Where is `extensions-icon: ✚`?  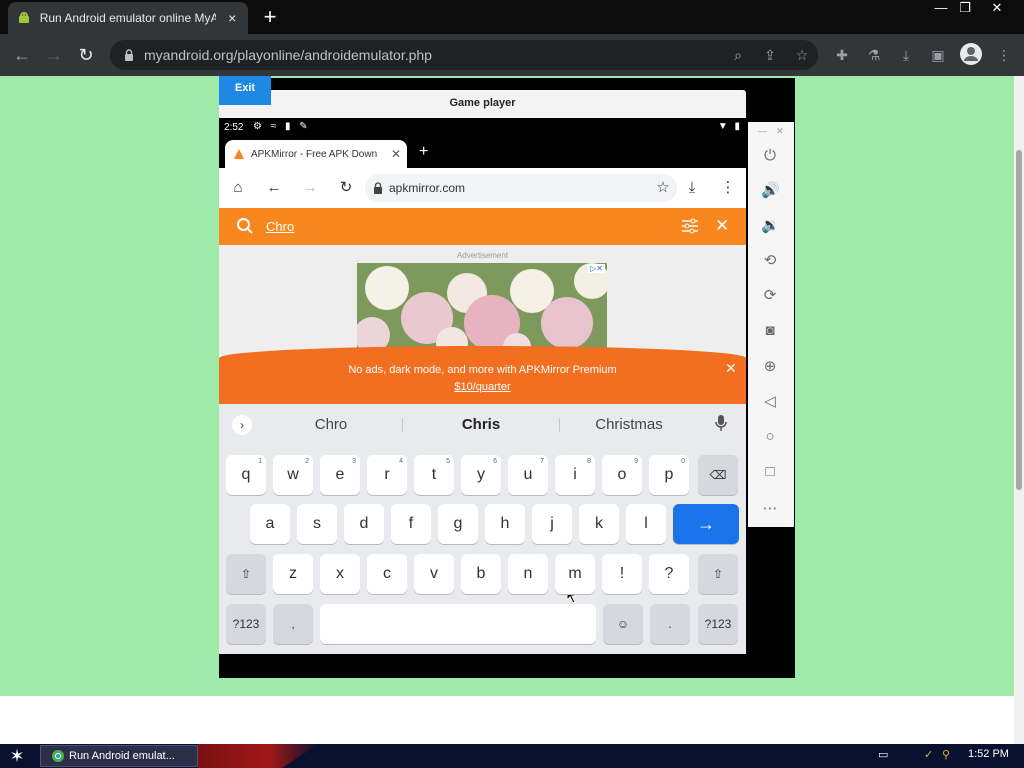
extensions-icon: ✚ is located at coordinates (842, 55).